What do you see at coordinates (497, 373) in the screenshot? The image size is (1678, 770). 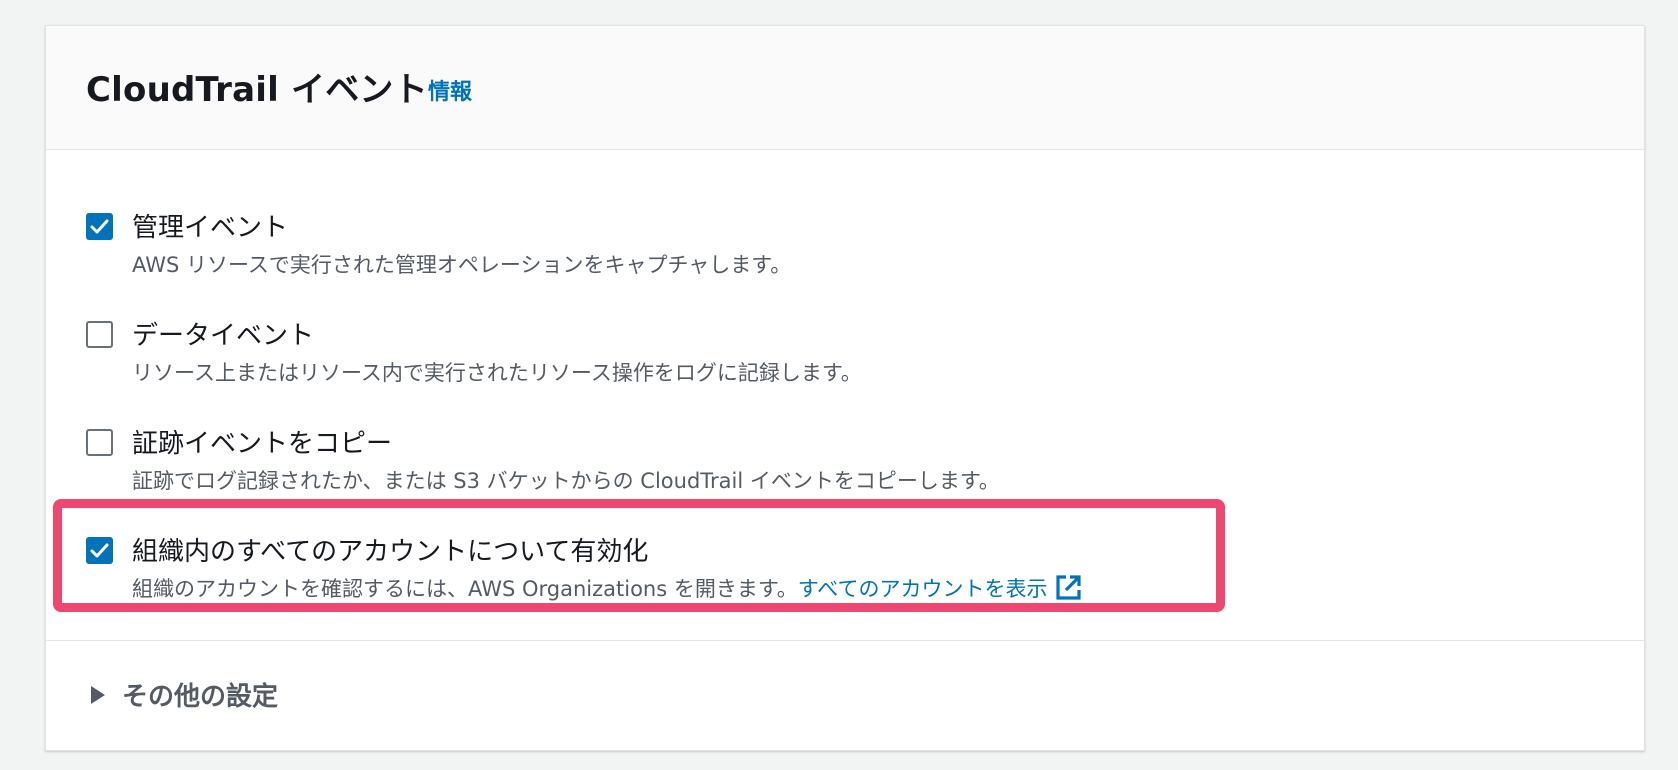 I see `data-events-description: リソース上またはリソース内で実行されたリソース操作をログに記録します。` at bounding box center [497, 373].